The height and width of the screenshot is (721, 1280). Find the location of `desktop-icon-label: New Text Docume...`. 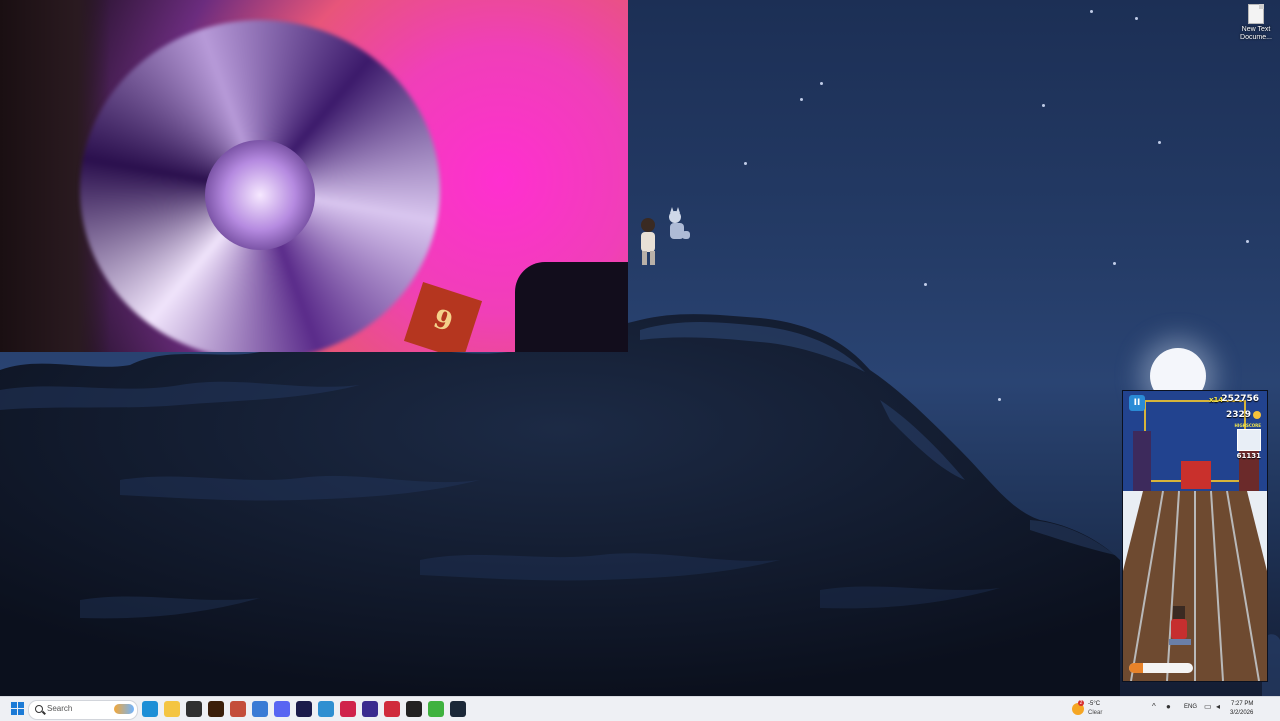

desktop-icon-label: New Text Docume... is located at coordinates (1256, 33).